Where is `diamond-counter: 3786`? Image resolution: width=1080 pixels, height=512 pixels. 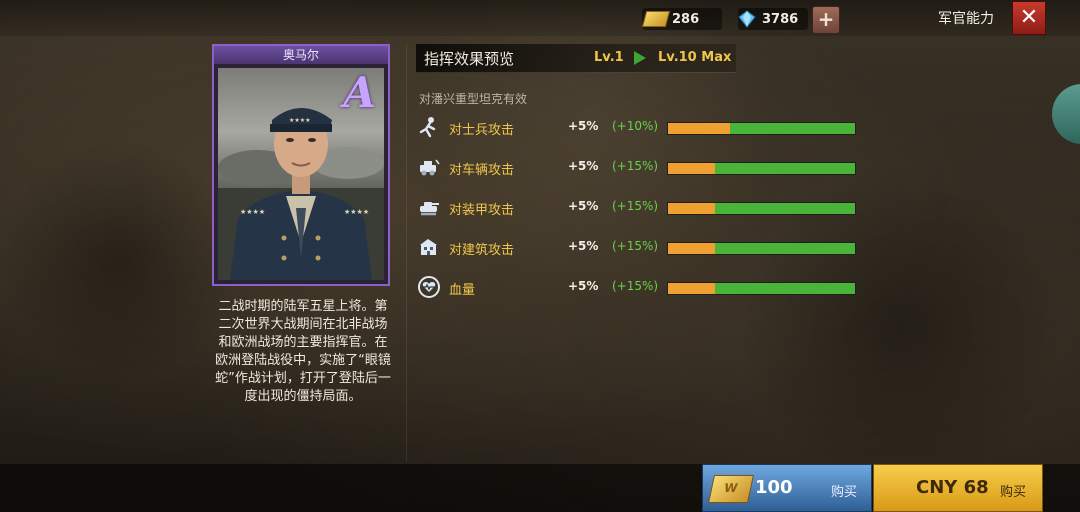
diamond-counter: 3786 is located at coordinates (773, 19).